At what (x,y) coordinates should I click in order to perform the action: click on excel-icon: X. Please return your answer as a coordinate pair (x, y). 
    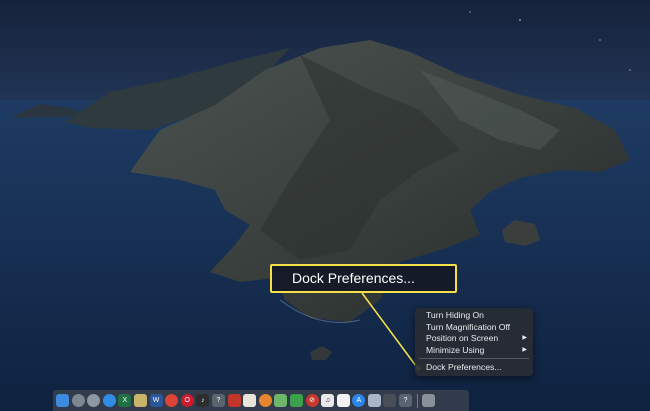
    Looking at the image, I should click on (125, 400).